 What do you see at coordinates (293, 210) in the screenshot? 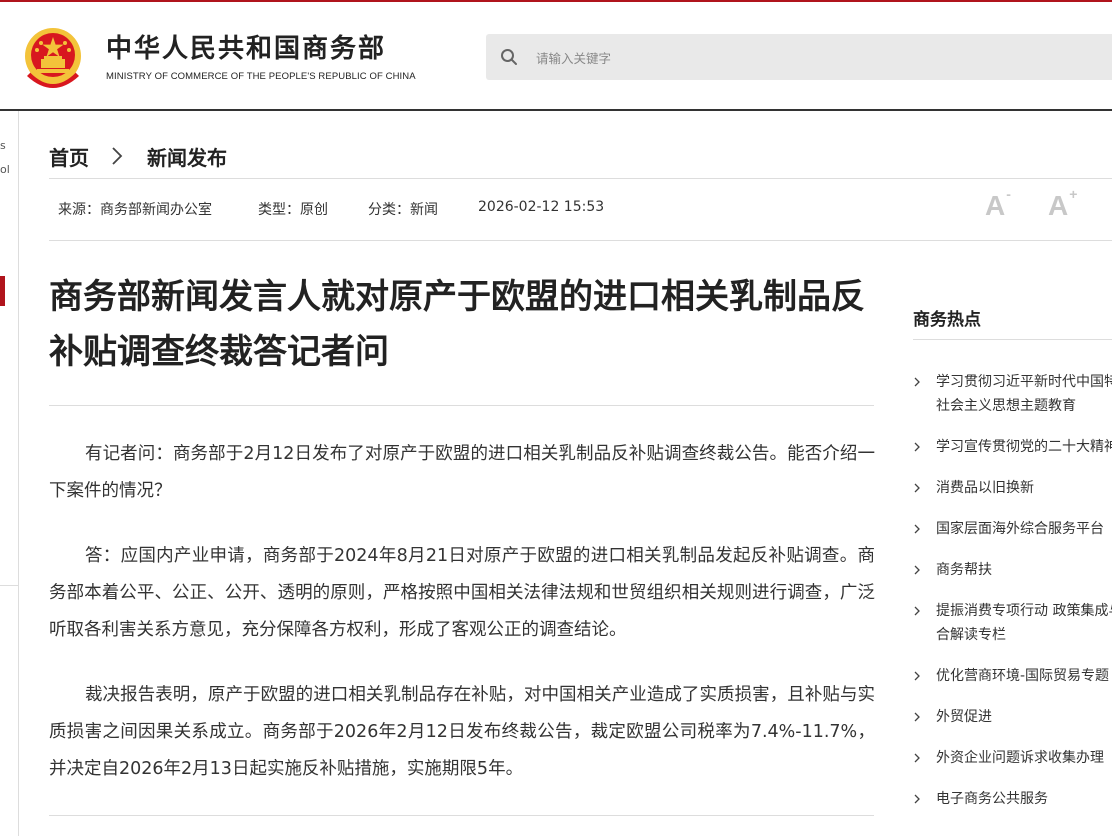
I see `meta-type: 类型：原创` at bounding box center [293, 210].